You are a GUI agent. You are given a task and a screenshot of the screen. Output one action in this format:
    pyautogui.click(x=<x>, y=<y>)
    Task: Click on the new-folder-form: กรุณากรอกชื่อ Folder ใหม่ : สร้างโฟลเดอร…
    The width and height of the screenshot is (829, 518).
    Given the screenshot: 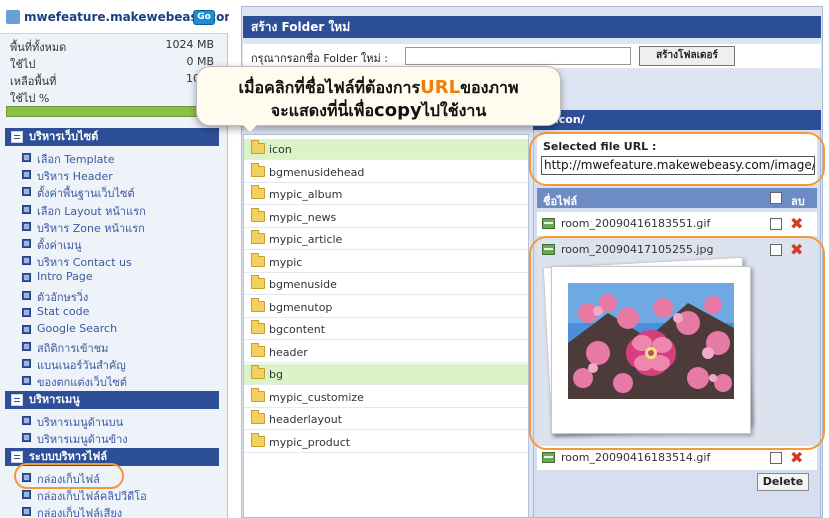 What is the action you would take?
    pyautogui.click(x=532, y=56)
    